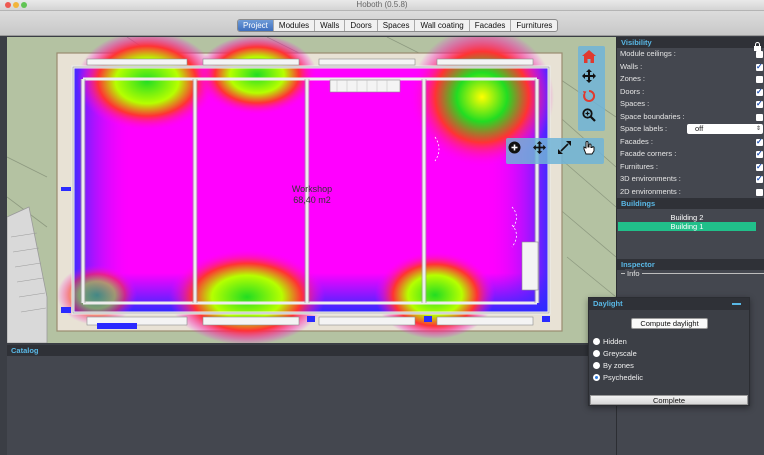 This screenshot has height=455, width=764. What do you see at coordinates (591, 88) in the screenshot?
I see `navigation-pad` at bounding box center [591, 88].